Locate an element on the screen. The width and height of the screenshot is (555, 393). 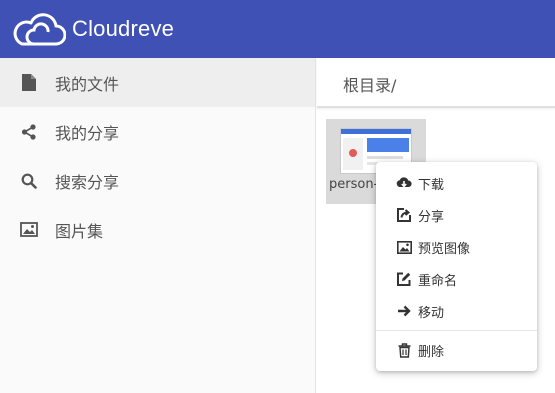
sidebar-item-label: 我的分享 is located at coordinates (87, 133).